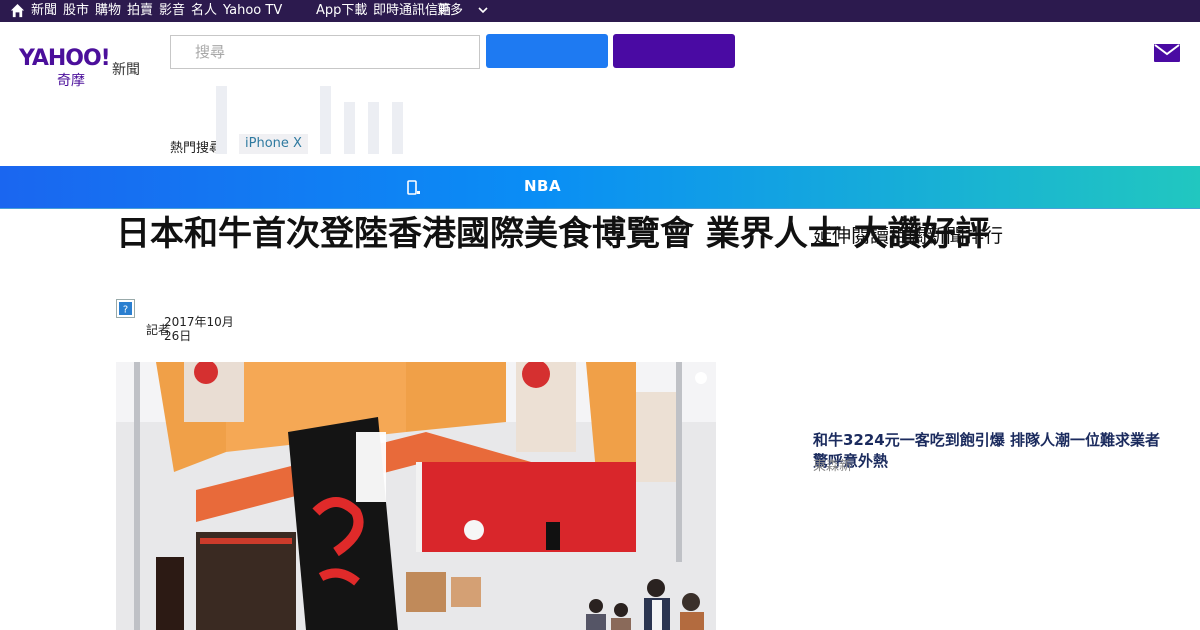  I want to click on band-link-nba: NBA, so click(542, 186).